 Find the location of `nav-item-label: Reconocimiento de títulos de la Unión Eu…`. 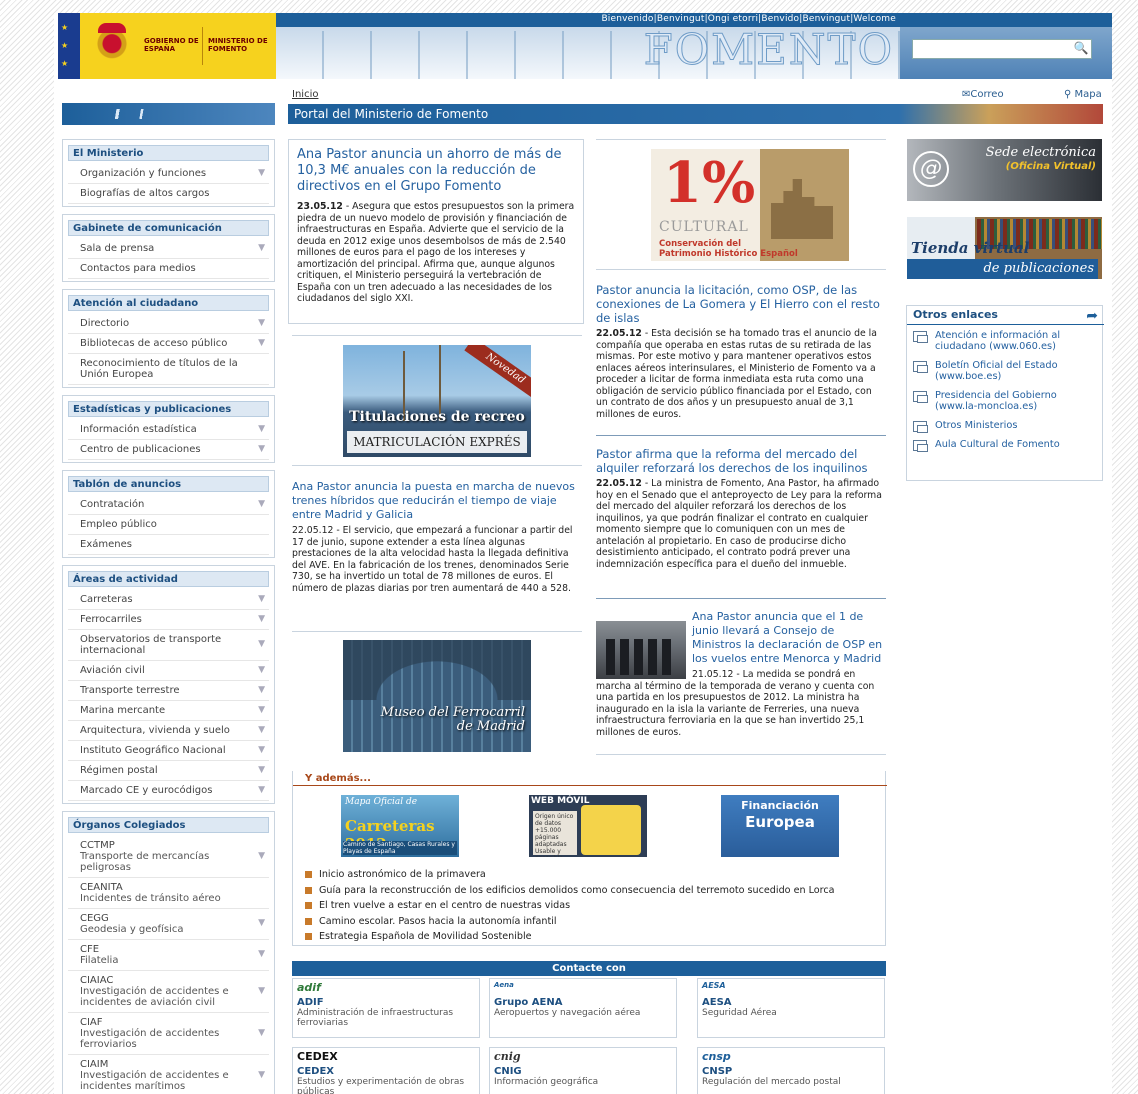

nav-item-label: Reconocimiento de títulos de la Unión Eu… is located at coordinates (159, 369).